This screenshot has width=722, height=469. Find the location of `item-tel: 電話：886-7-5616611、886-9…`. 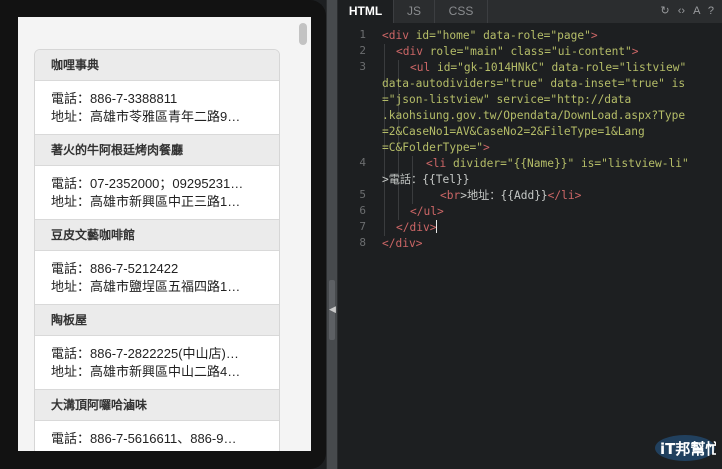

item-tel: 電話：886-7-5616611、886-9… is located at coordinates (144, 438).